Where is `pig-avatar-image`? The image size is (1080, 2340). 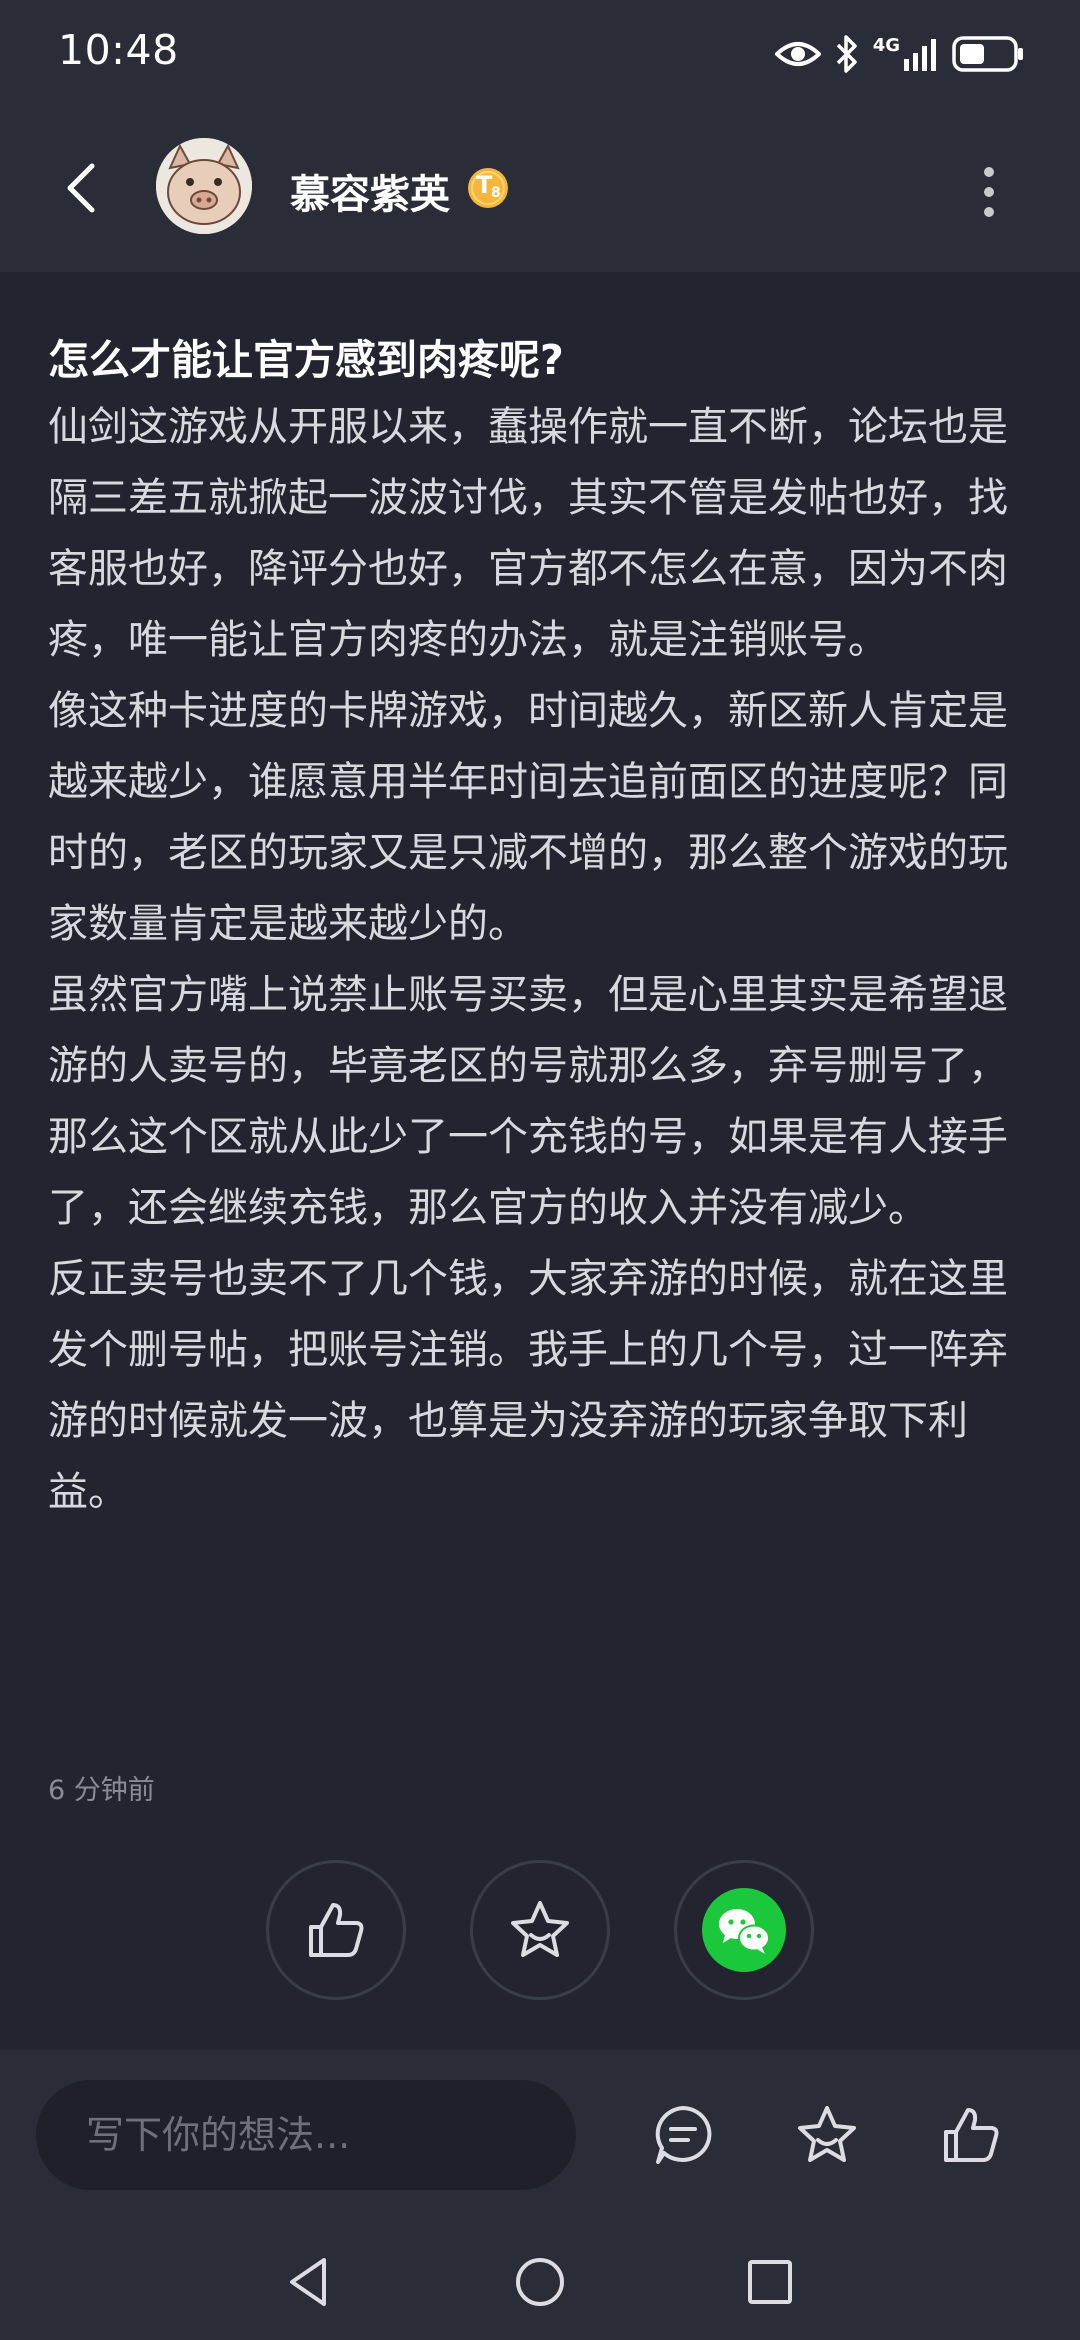 pig-avatar-image is located at coordinates (204, 186).